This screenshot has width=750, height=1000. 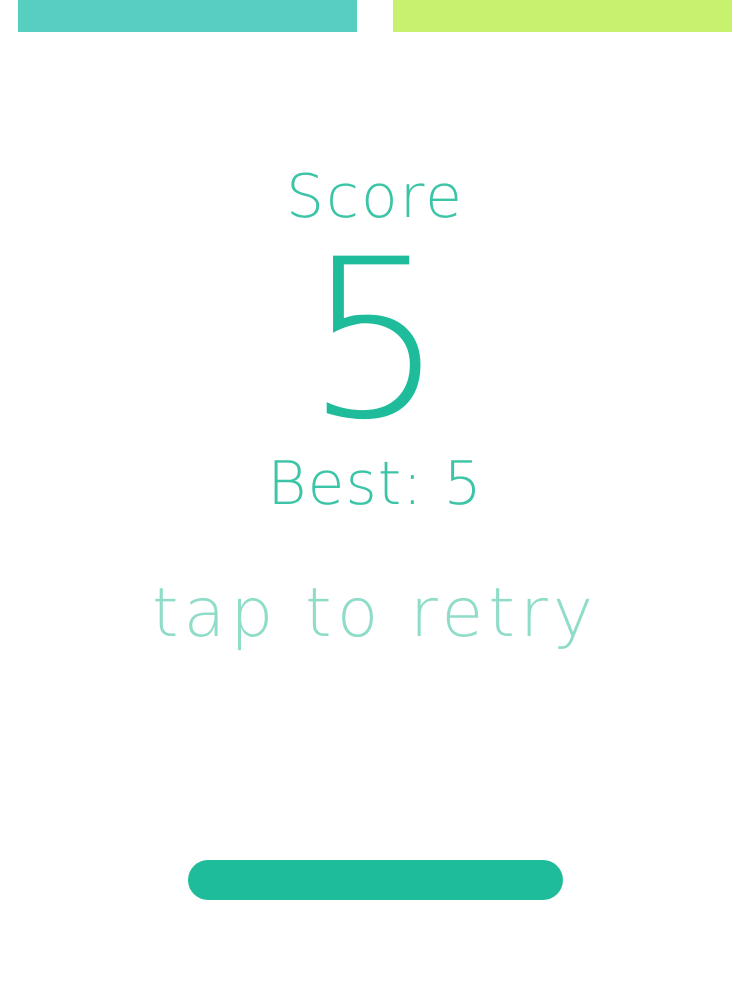 What do you see at coordinates (375, 340) in the screenshot?
I see `score-value: 5` at bounding box center [375, 340].